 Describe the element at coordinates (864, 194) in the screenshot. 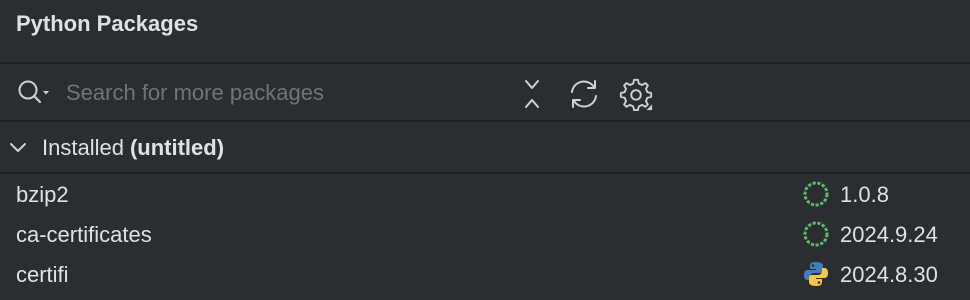

I see `package-version: 1.0.8` at that location.